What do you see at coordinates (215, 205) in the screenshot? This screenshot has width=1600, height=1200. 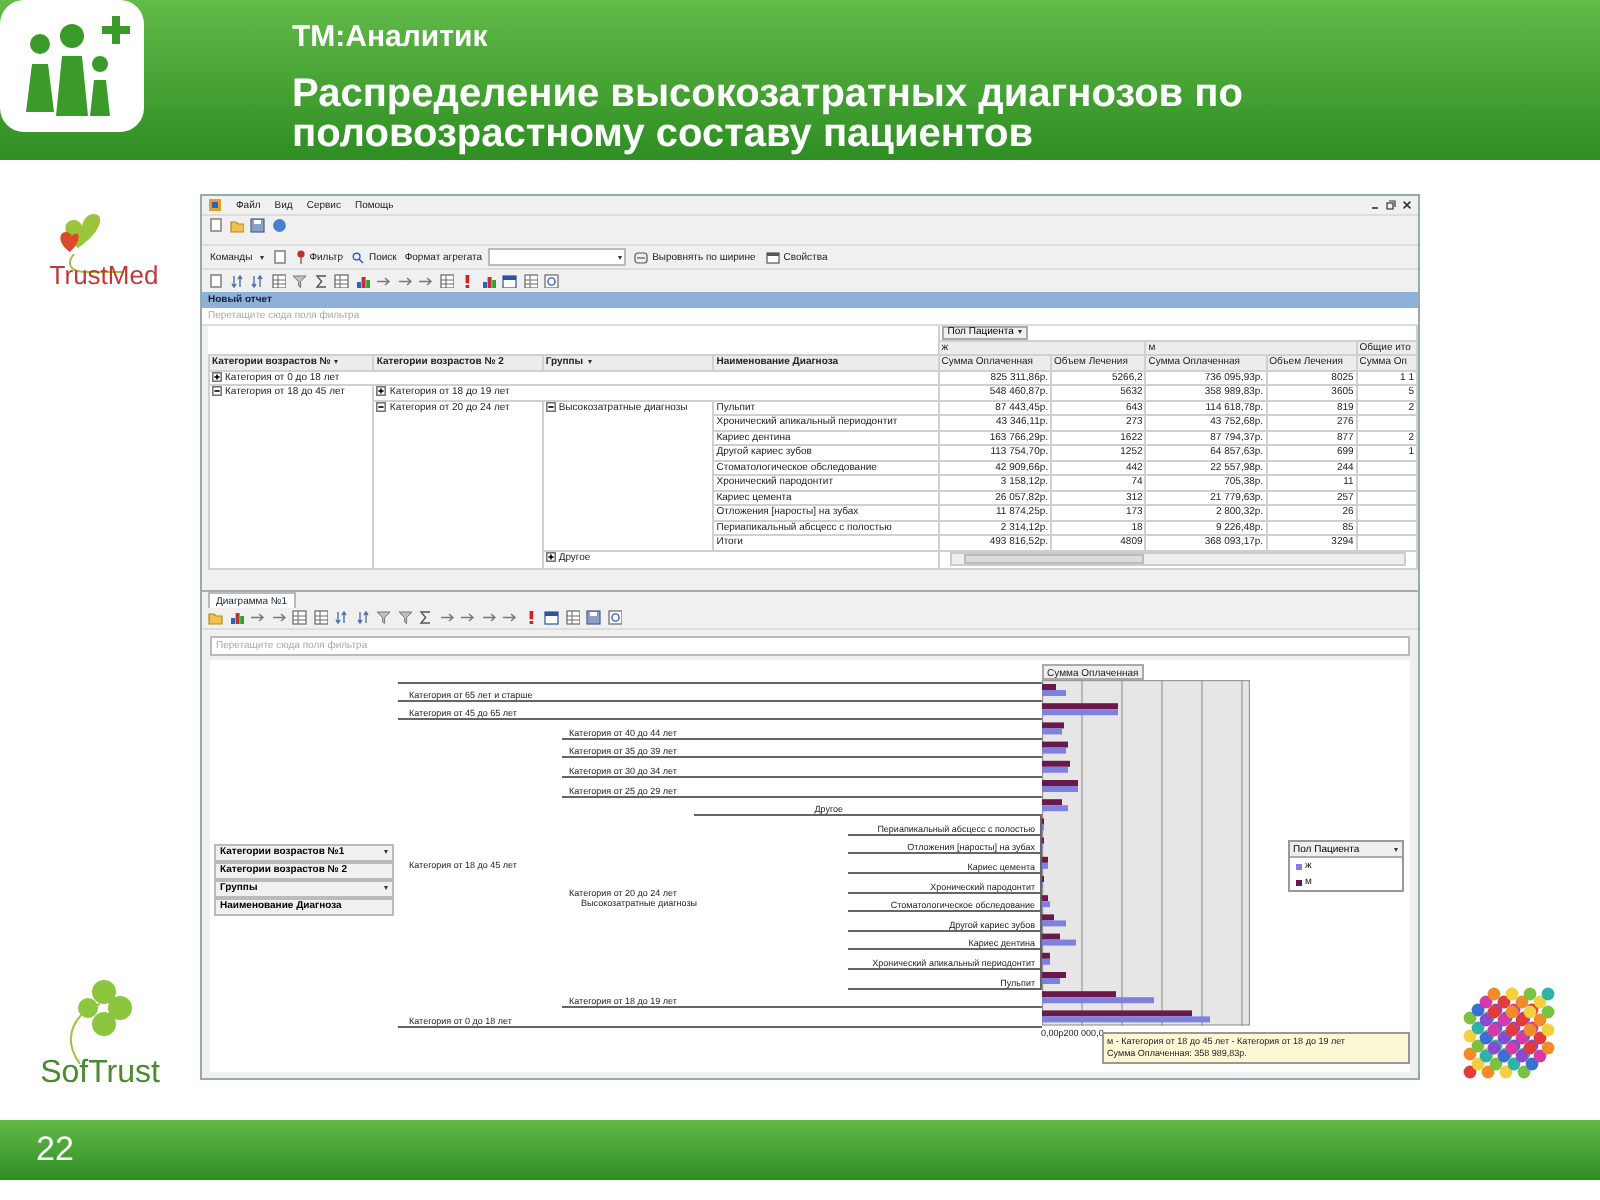 I see `app-icon` at bounding box center [215, 205].